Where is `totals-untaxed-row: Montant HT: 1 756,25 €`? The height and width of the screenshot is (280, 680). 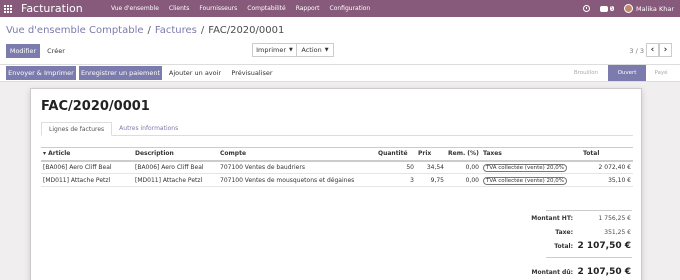
totals-untaxed-row: Montant HT: 1 756,25 € is located at coordinates (561, 218).